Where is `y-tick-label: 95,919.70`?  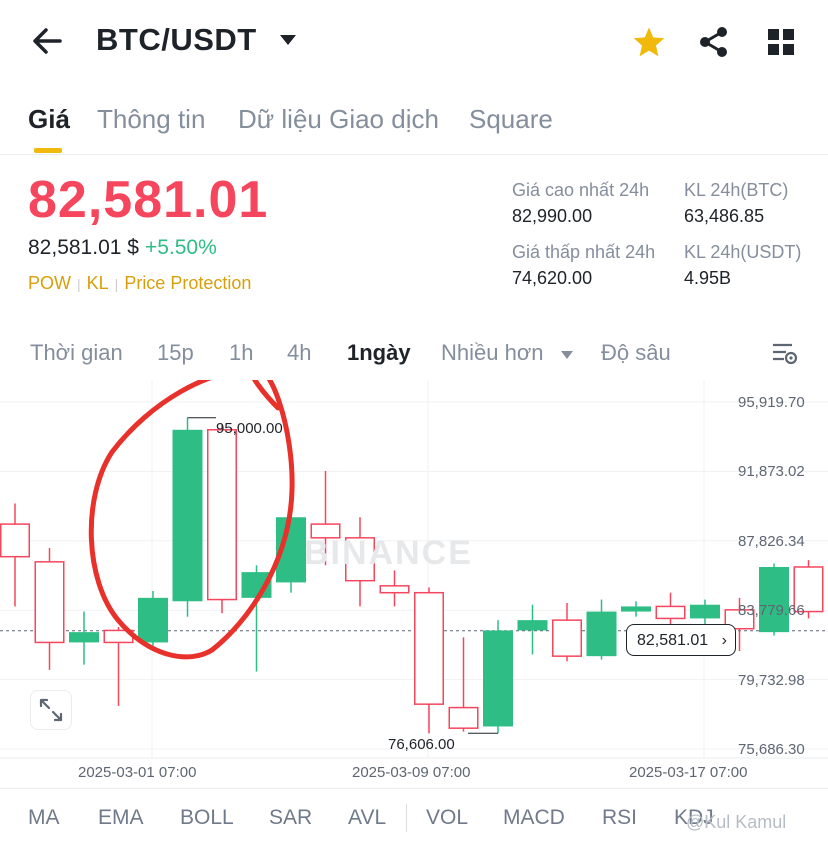 y-tick-label: 95,919.70 is located at coordinates (771, 402).